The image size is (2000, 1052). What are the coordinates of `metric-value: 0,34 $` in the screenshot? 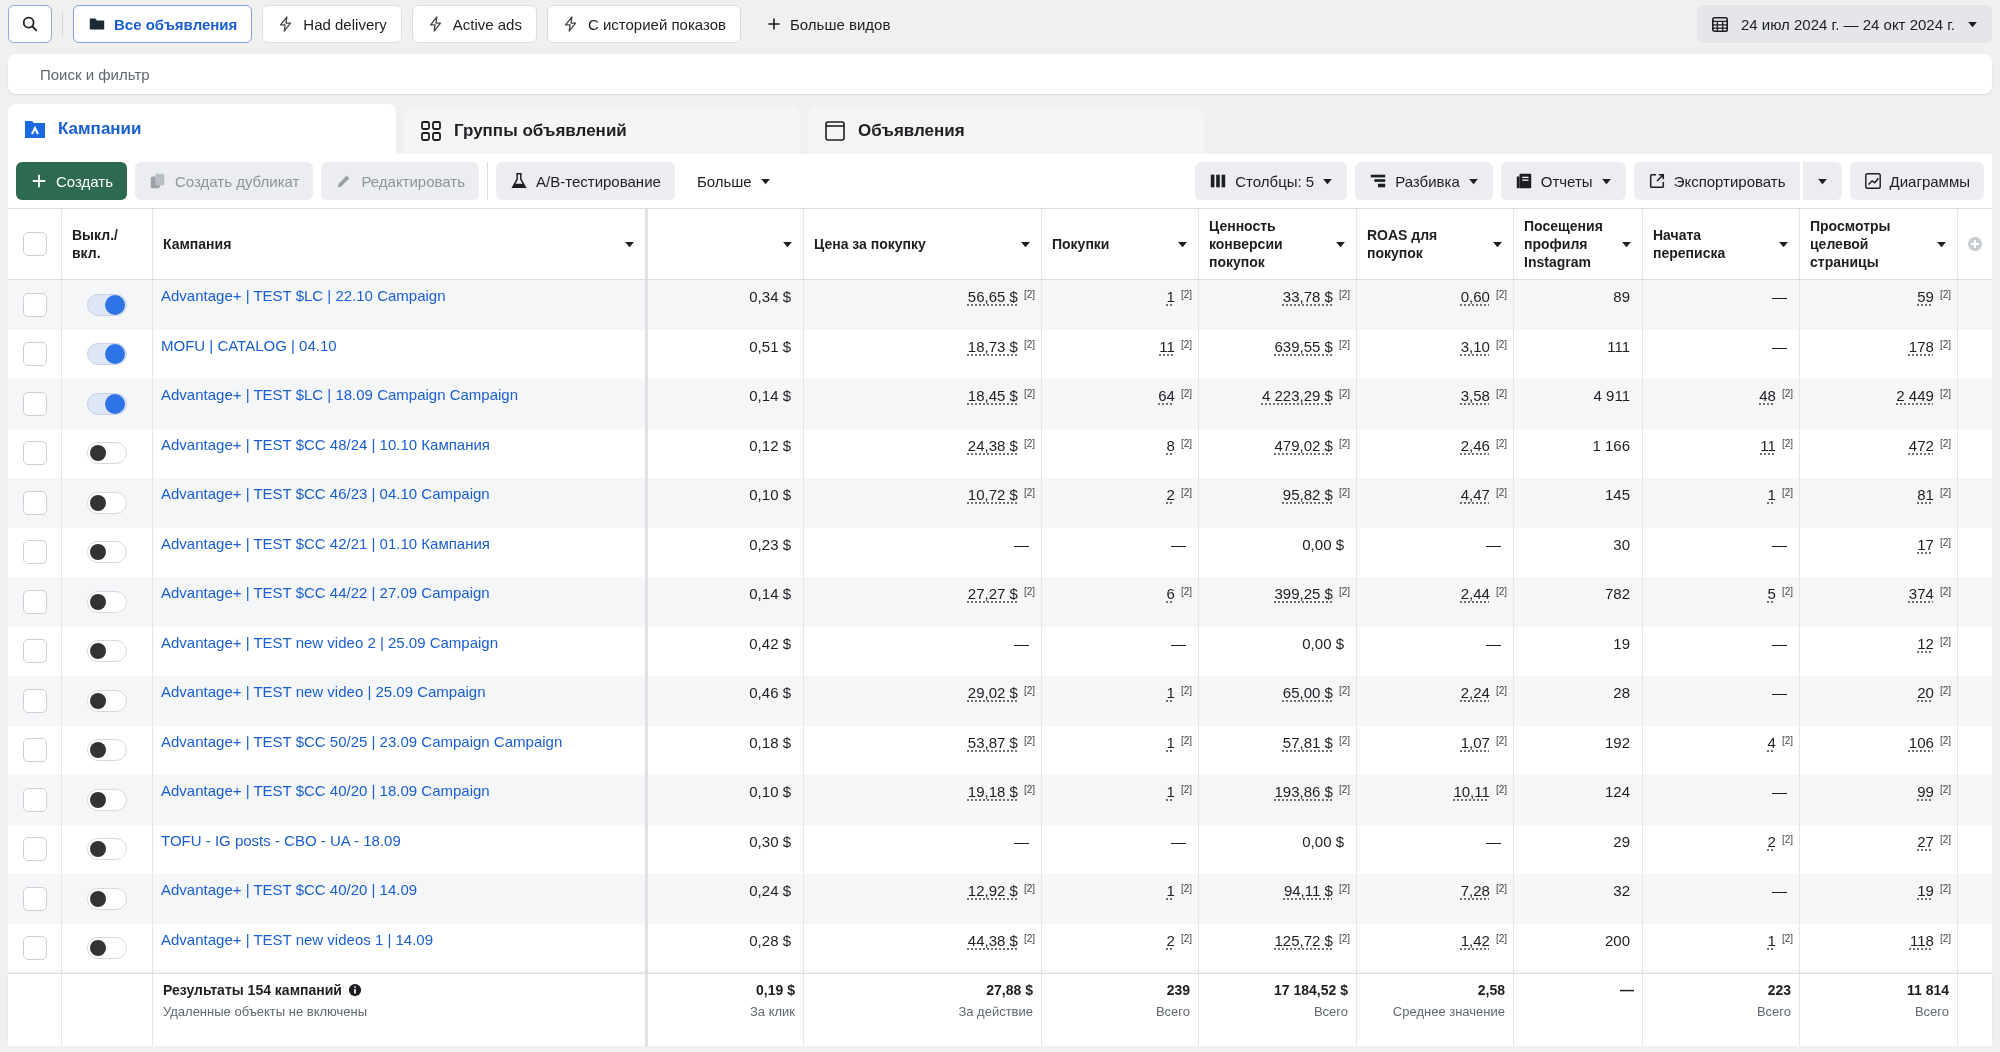 It's located at (770, 296).